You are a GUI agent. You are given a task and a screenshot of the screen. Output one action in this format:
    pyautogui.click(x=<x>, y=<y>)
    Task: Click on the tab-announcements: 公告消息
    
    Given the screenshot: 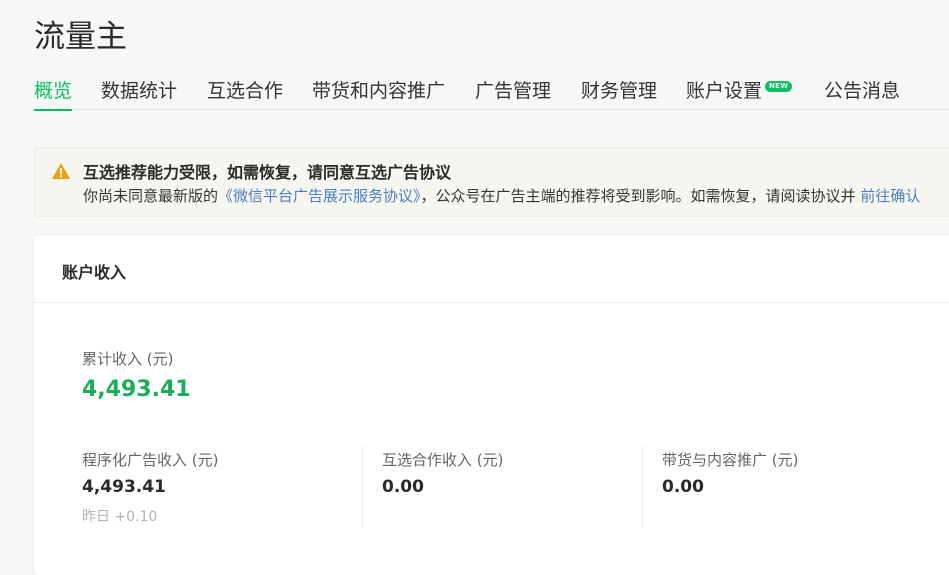 What is the action you would take?
    pyautogui.click(x=862, y=91)
    